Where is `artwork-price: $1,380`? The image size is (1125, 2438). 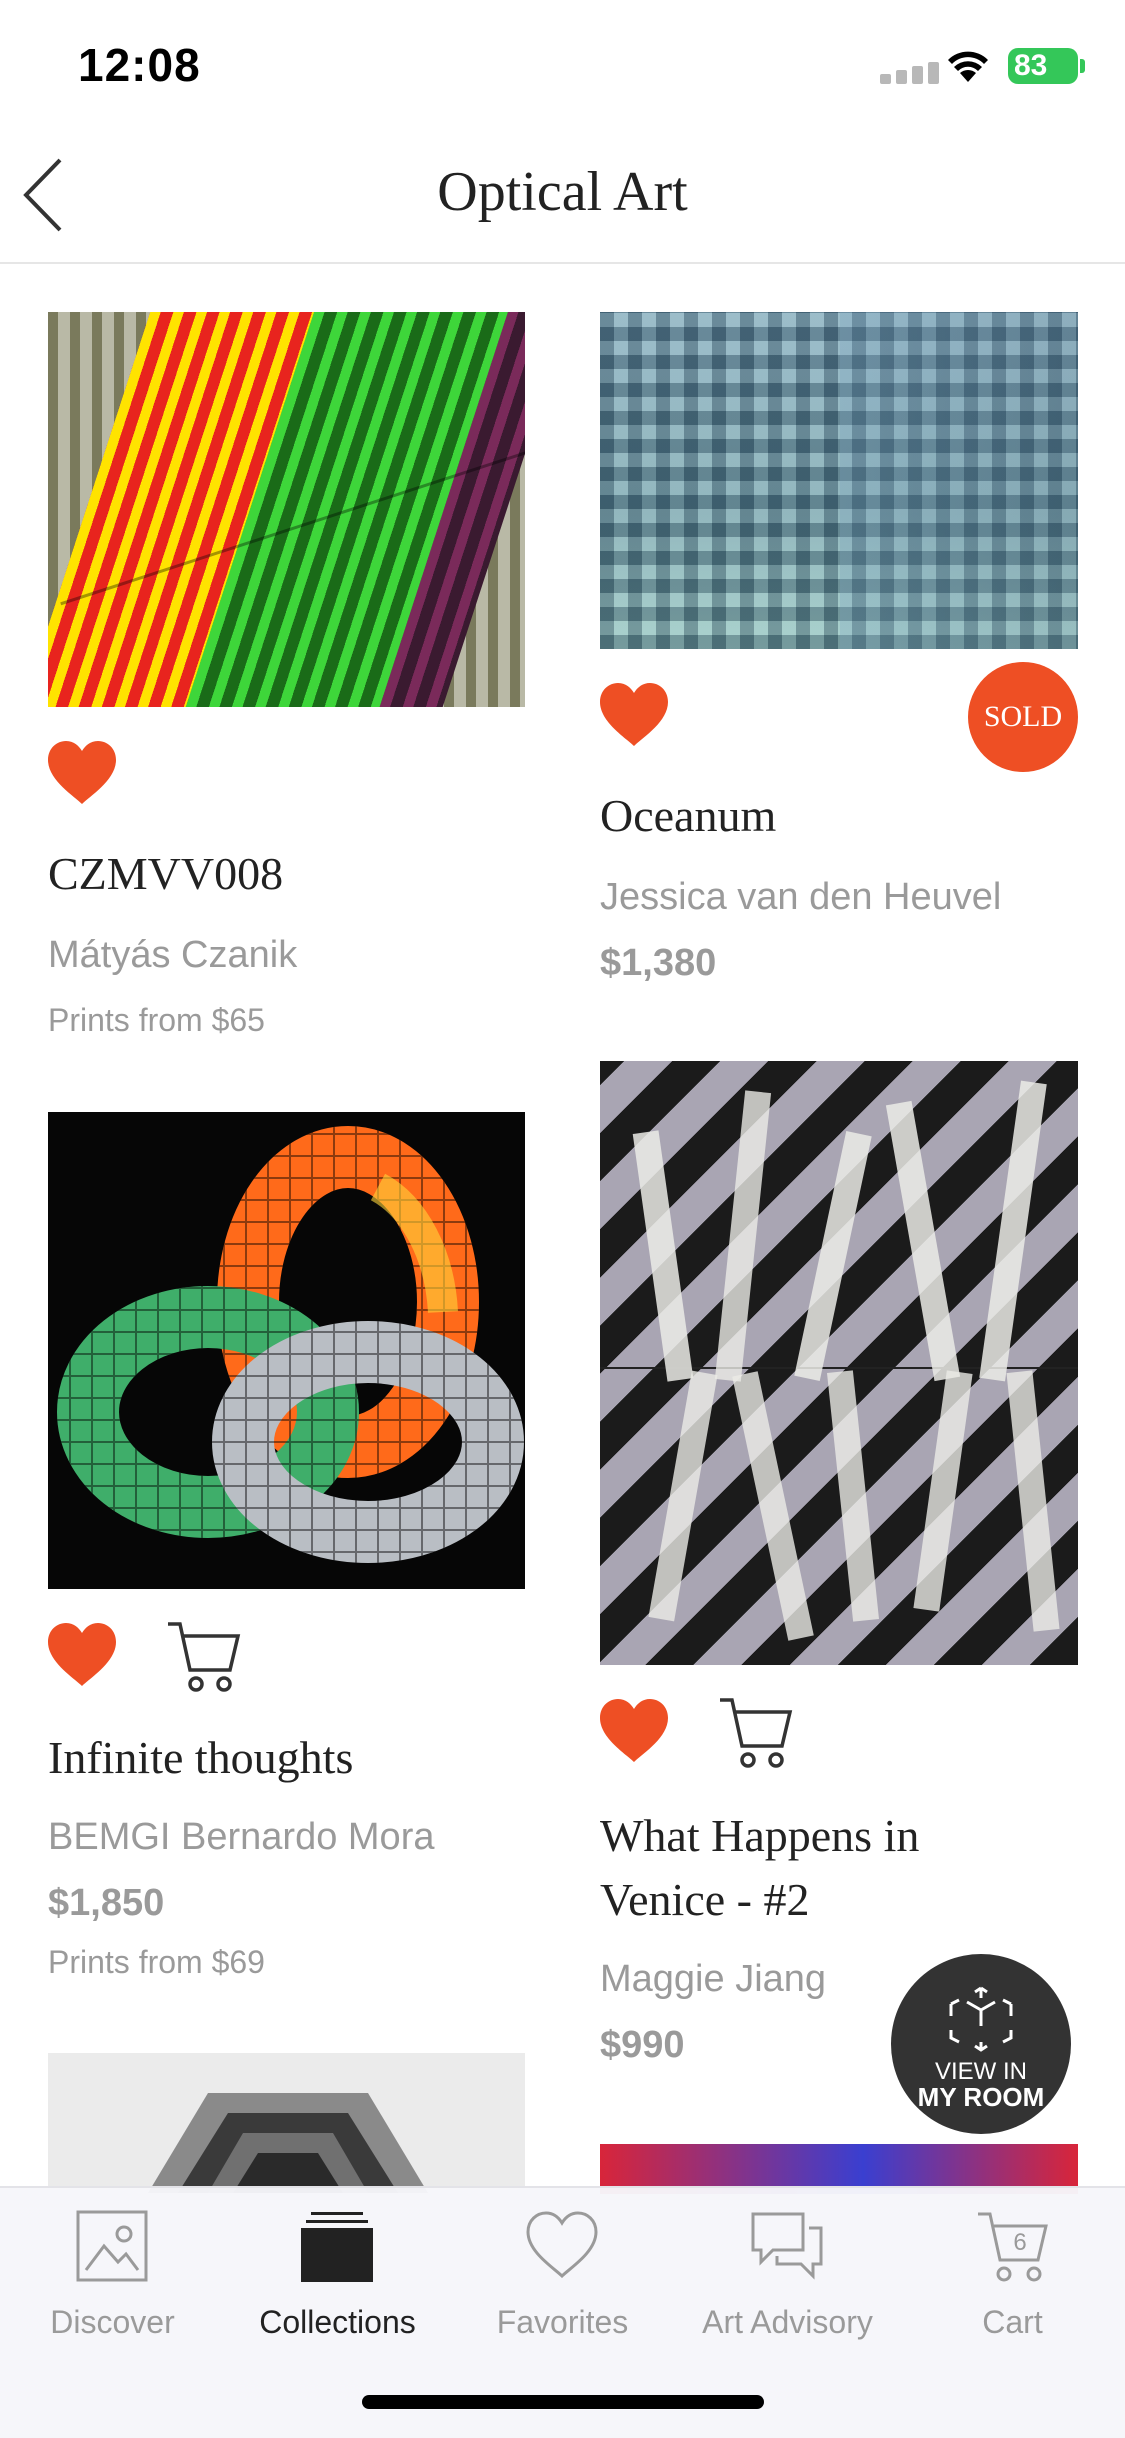 artwork-price: $1,380 is located at coordinates (658, 963).